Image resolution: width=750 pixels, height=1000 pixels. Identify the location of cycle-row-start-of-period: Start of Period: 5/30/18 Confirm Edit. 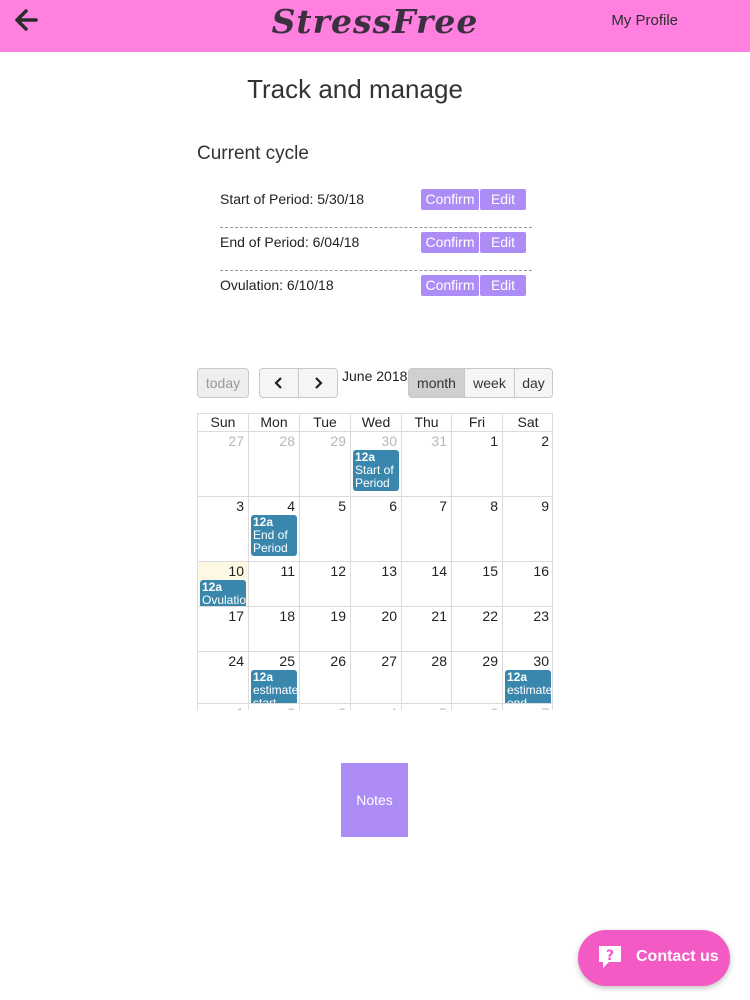
(376, 206).